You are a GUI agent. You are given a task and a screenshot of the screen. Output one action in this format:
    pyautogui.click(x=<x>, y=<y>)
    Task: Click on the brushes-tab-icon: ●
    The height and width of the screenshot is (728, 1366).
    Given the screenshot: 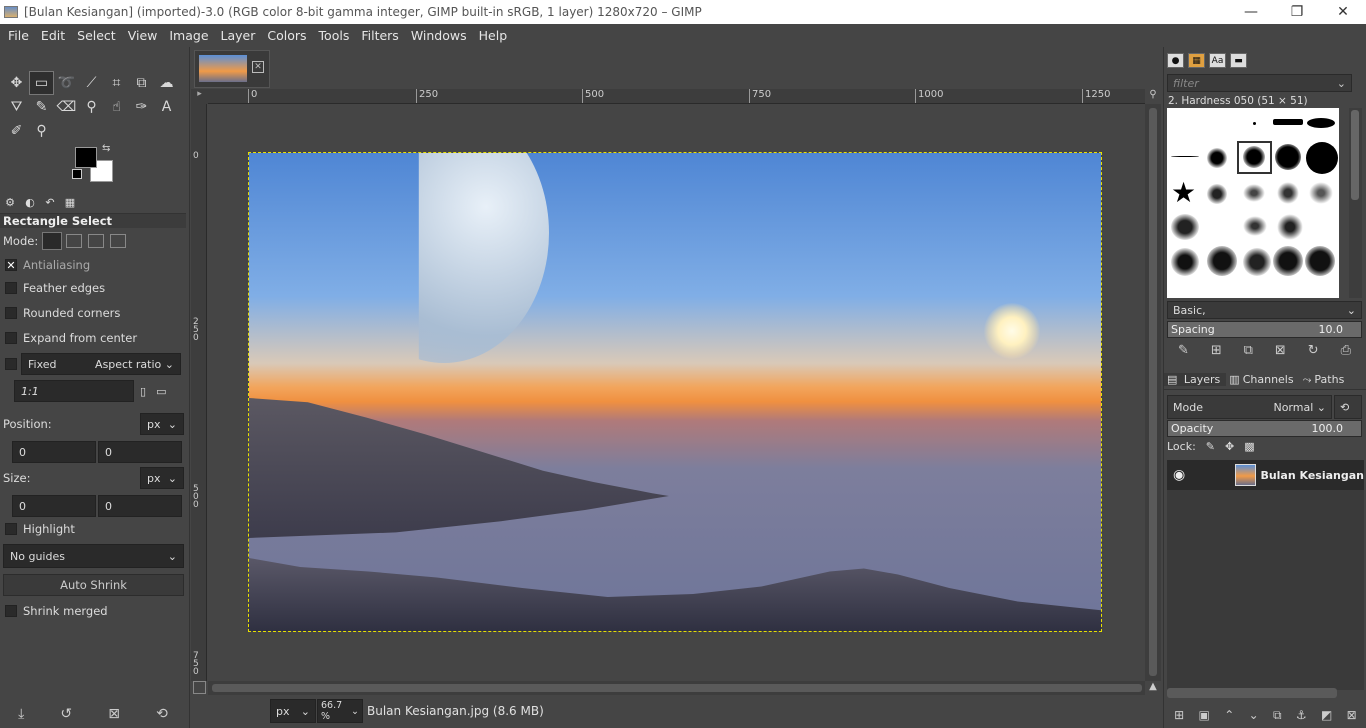 What is the action you would take?
    pyautogui.click(x=1175, y=60)
    